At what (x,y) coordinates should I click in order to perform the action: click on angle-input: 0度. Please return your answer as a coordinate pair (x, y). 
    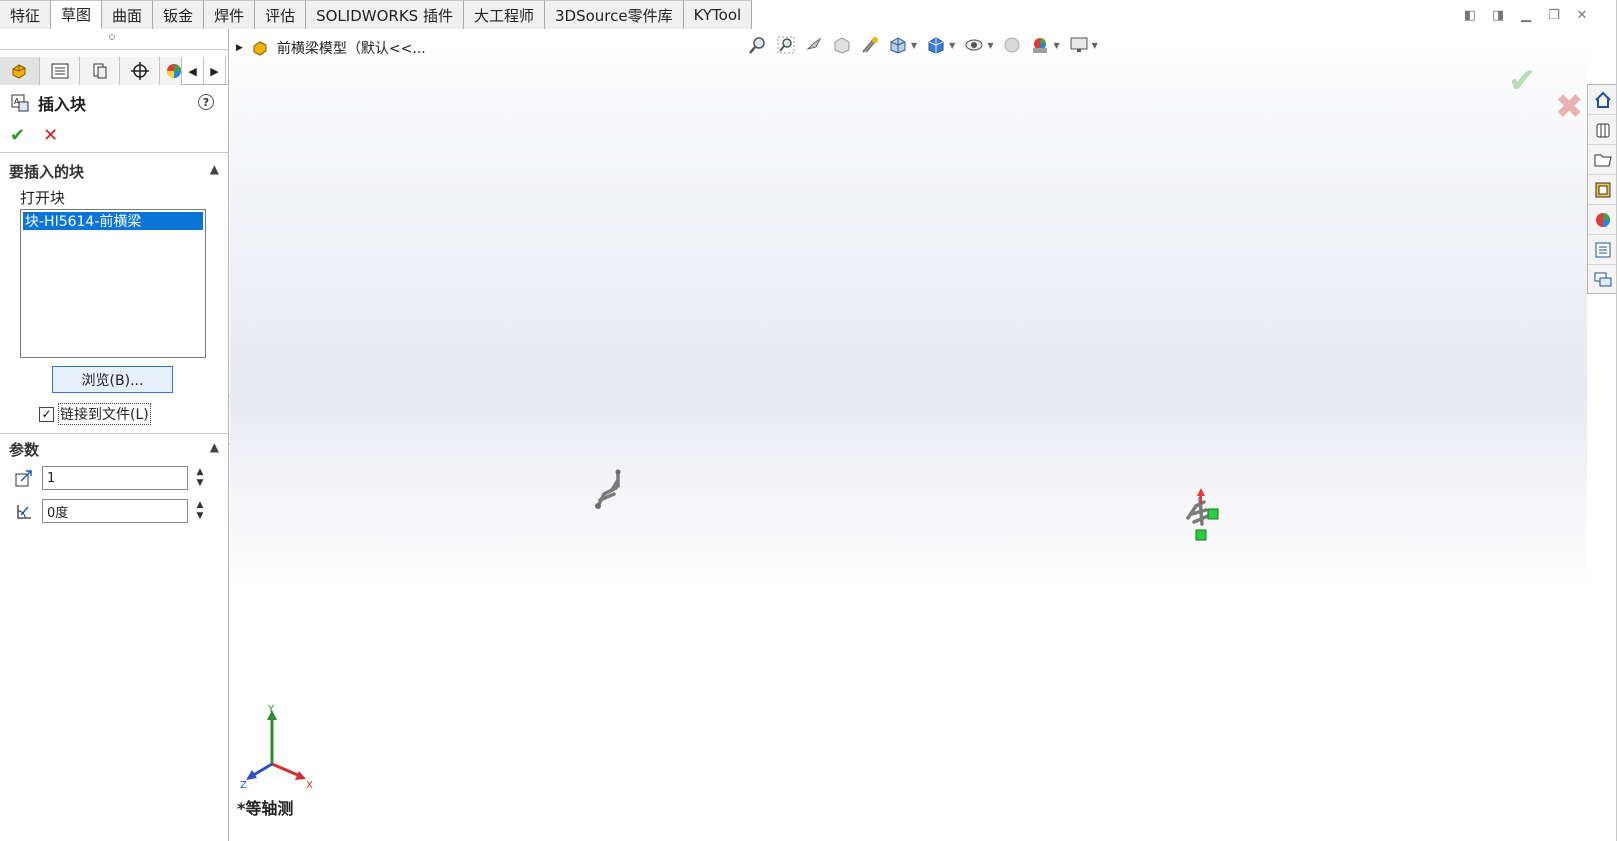
    Looking at the image, I should click on (115, 511).